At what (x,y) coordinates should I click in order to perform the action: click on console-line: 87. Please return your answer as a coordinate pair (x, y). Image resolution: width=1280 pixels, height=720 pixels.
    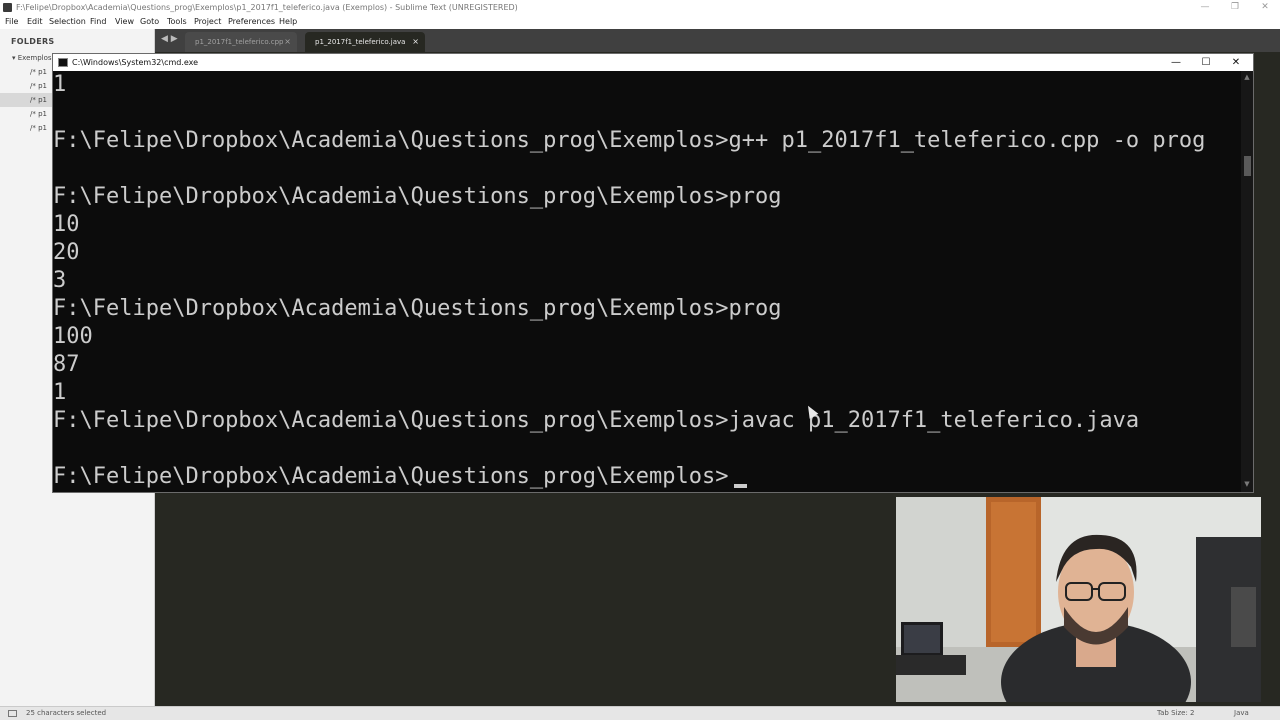
    Looking at the image, I should click on (66, 364).